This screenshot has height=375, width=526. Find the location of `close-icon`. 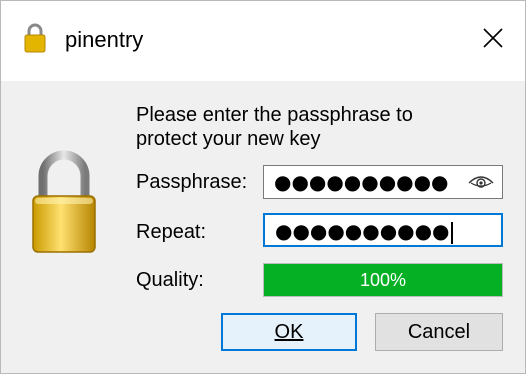

close-icon is located at coordinates (493, 38).